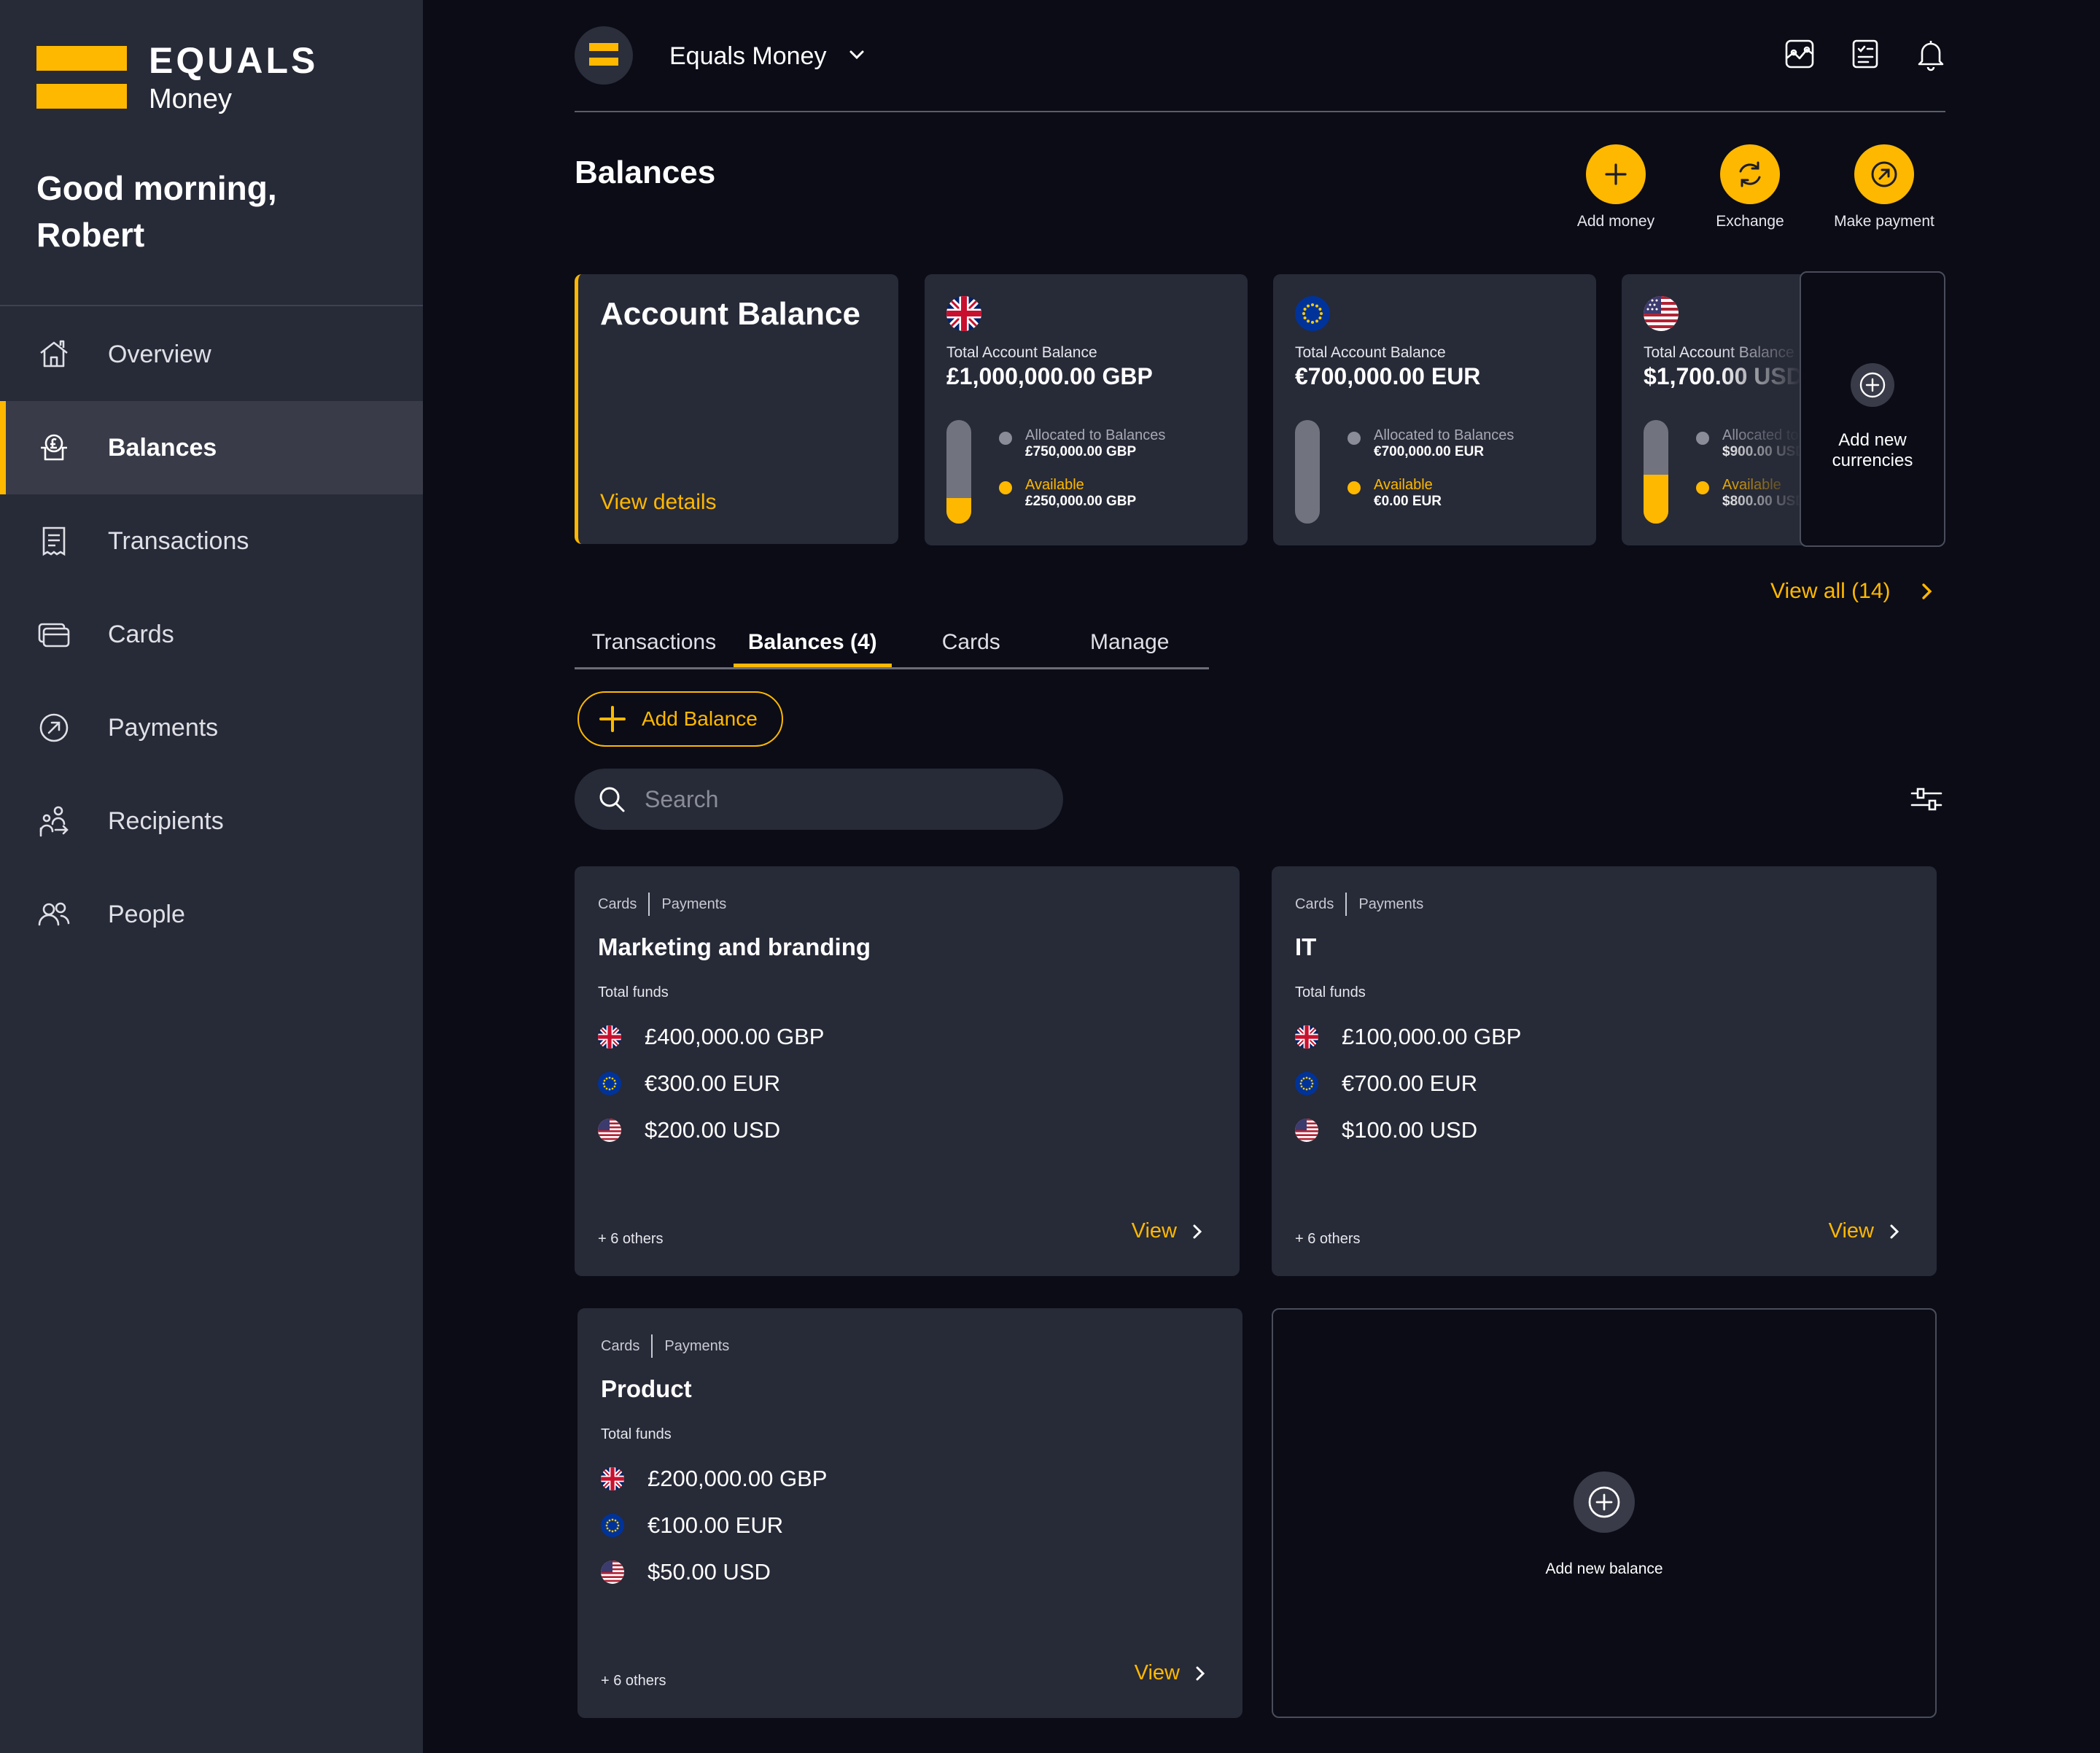 Image resolution: width=2100 pixels, height=1753 pixels. Describe the element at coordinates (1865, 54) in the screenshot. I see `reports-icon` at that location.